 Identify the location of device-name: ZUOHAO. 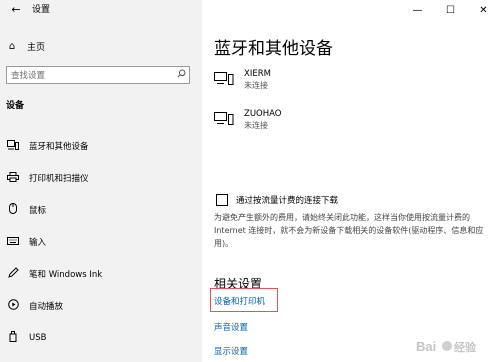
(263, 114).